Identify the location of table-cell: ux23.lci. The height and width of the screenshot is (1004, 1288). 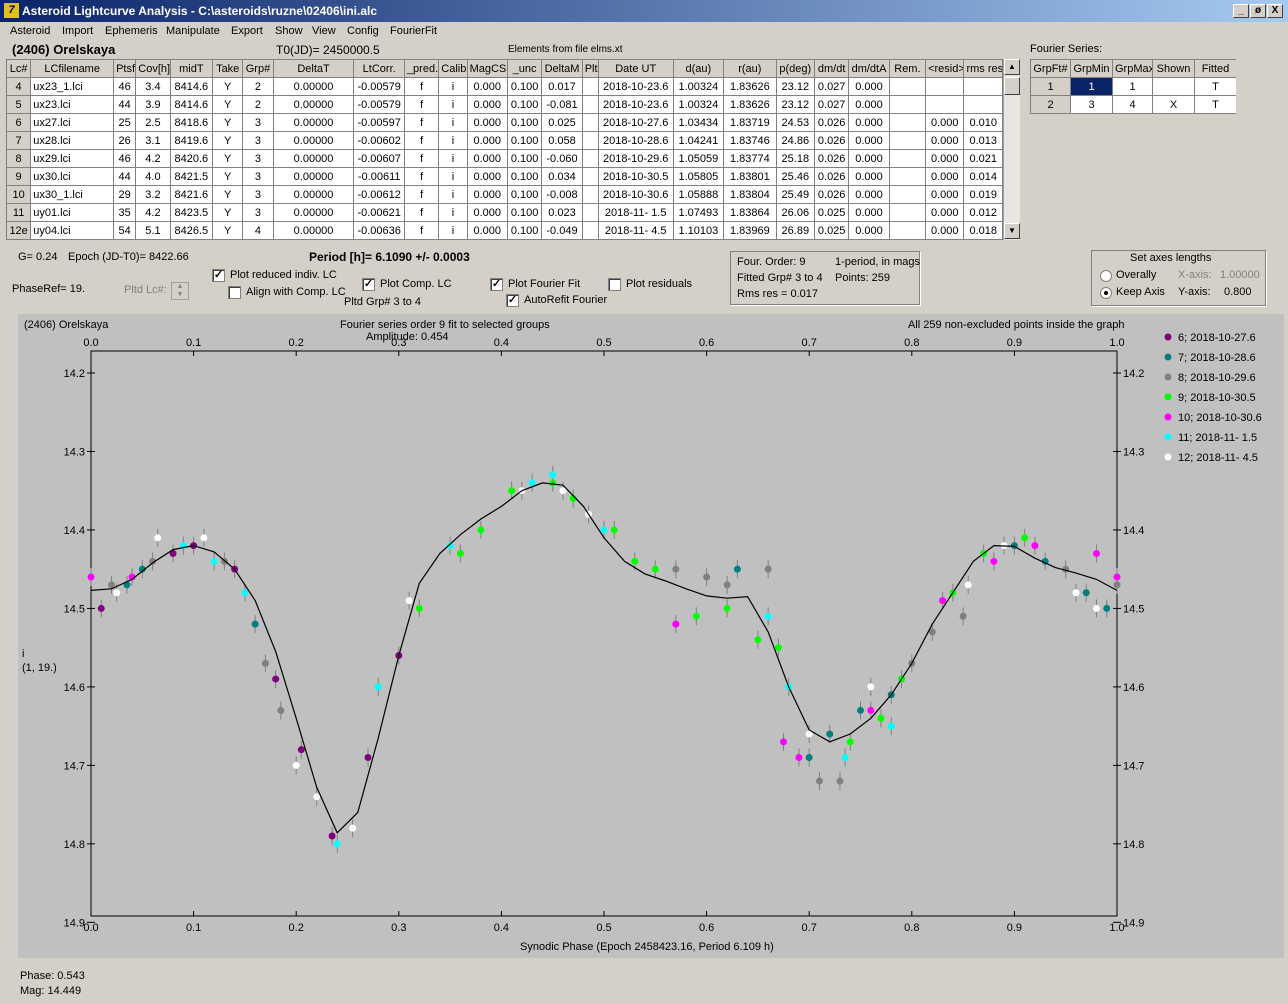
(72, 104).